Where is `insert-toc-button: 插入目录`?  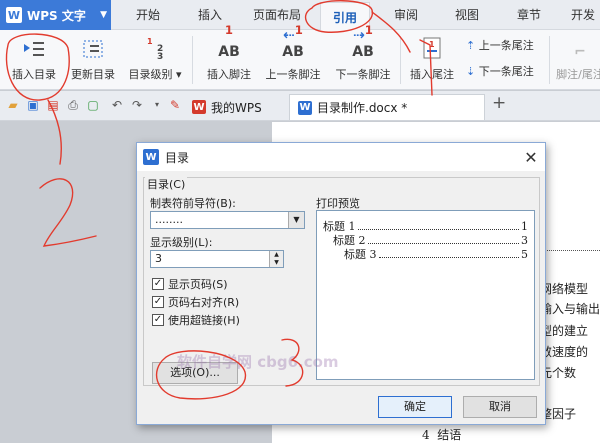 insert-toc-button: 插入目录 is located at coordinates (34, 58).